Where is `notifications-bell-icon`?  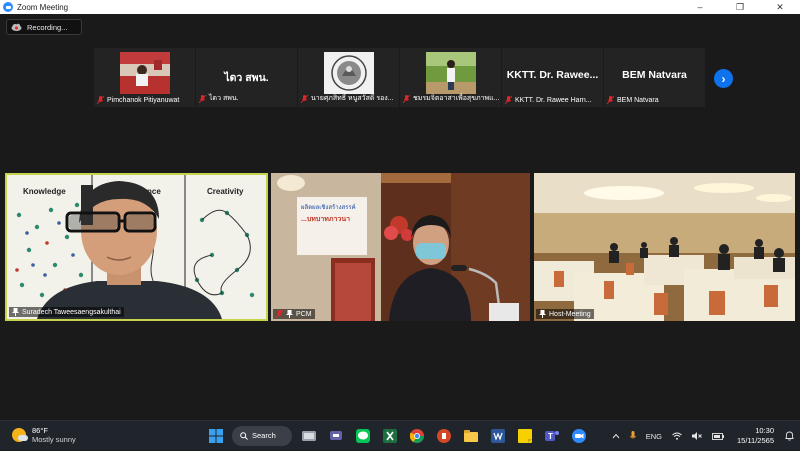
notifications-bell-icon is located at coordinates (789, 436).